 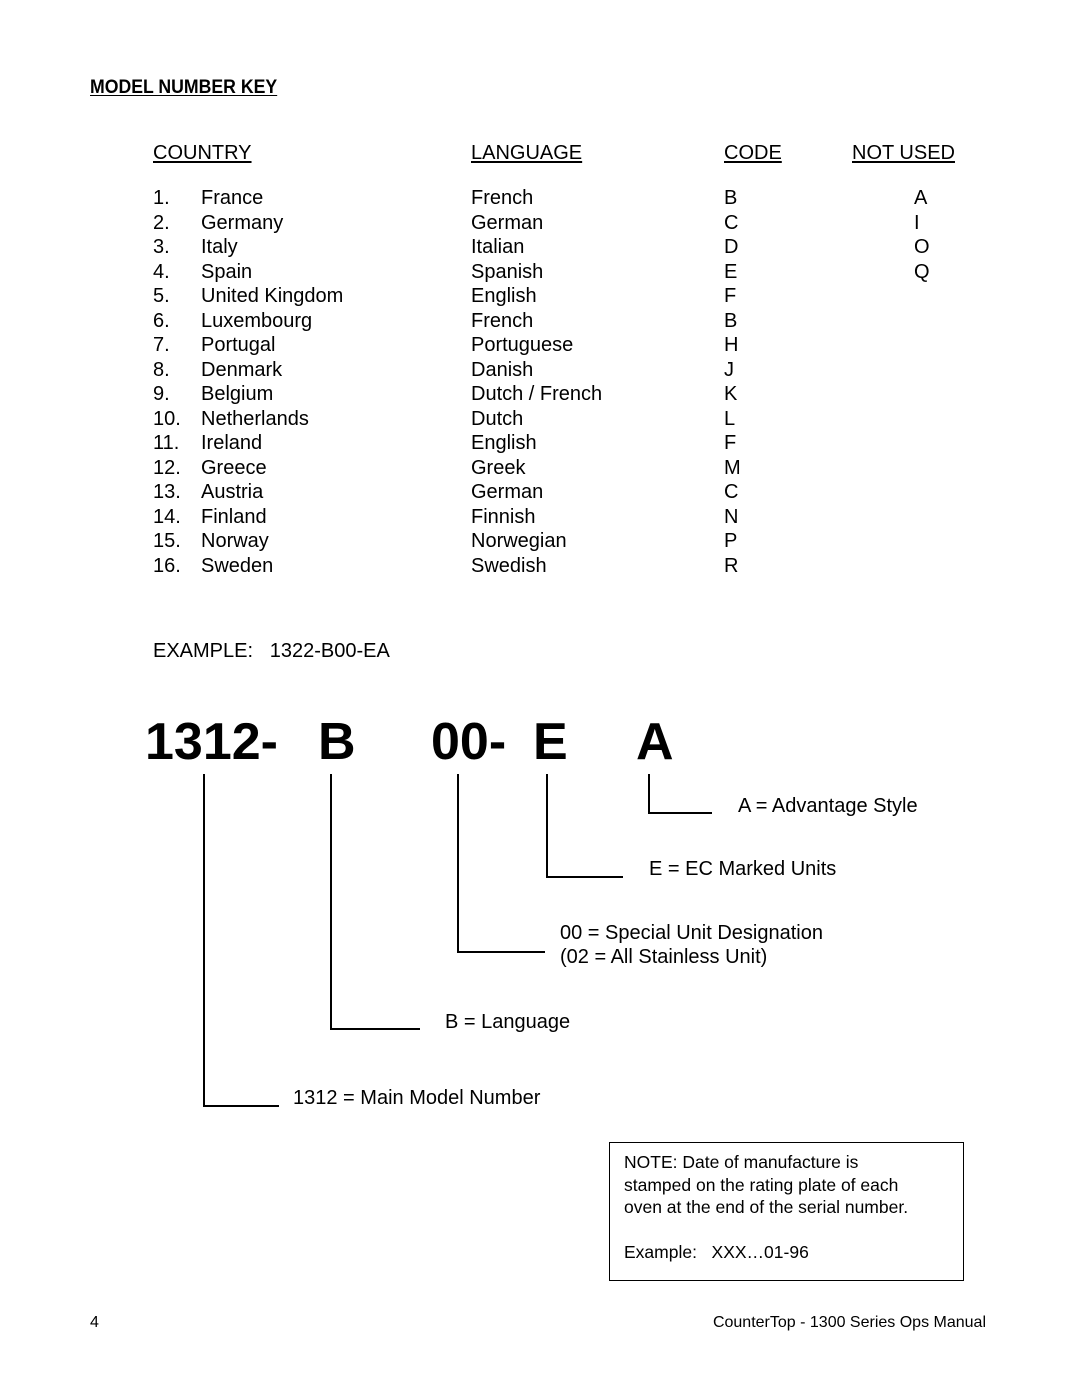 What do you see at coordinates (329, 651) in the screenshot?
I see `example-value: 1322-B00-EA` at bounding box center [329, 651].